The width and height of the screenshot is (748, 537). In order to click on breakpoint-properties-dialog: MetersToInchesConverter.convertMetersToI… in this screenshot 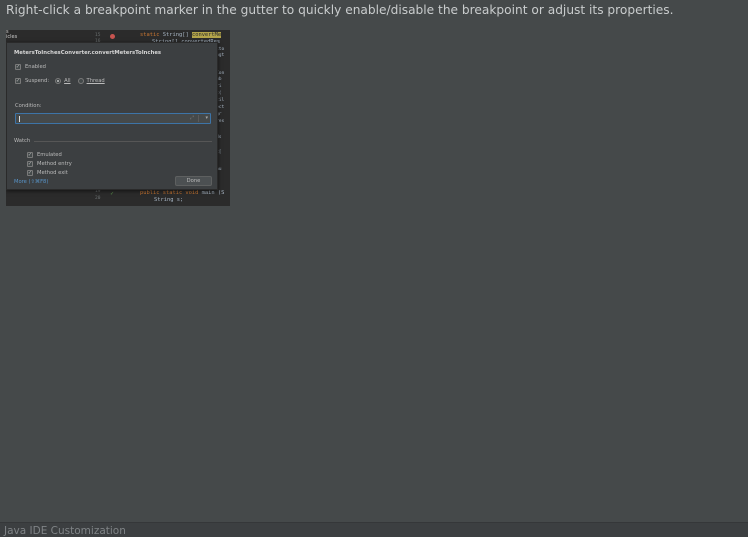, I will do `click(112, 116)`.